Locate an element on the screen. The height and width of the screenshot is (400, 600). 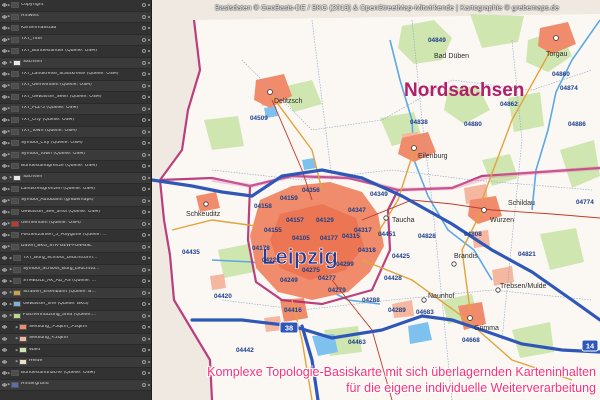
layer-row: ▶ TXT_Bundesländer (Quelle: OSM) is located at coordinates (75, 52).